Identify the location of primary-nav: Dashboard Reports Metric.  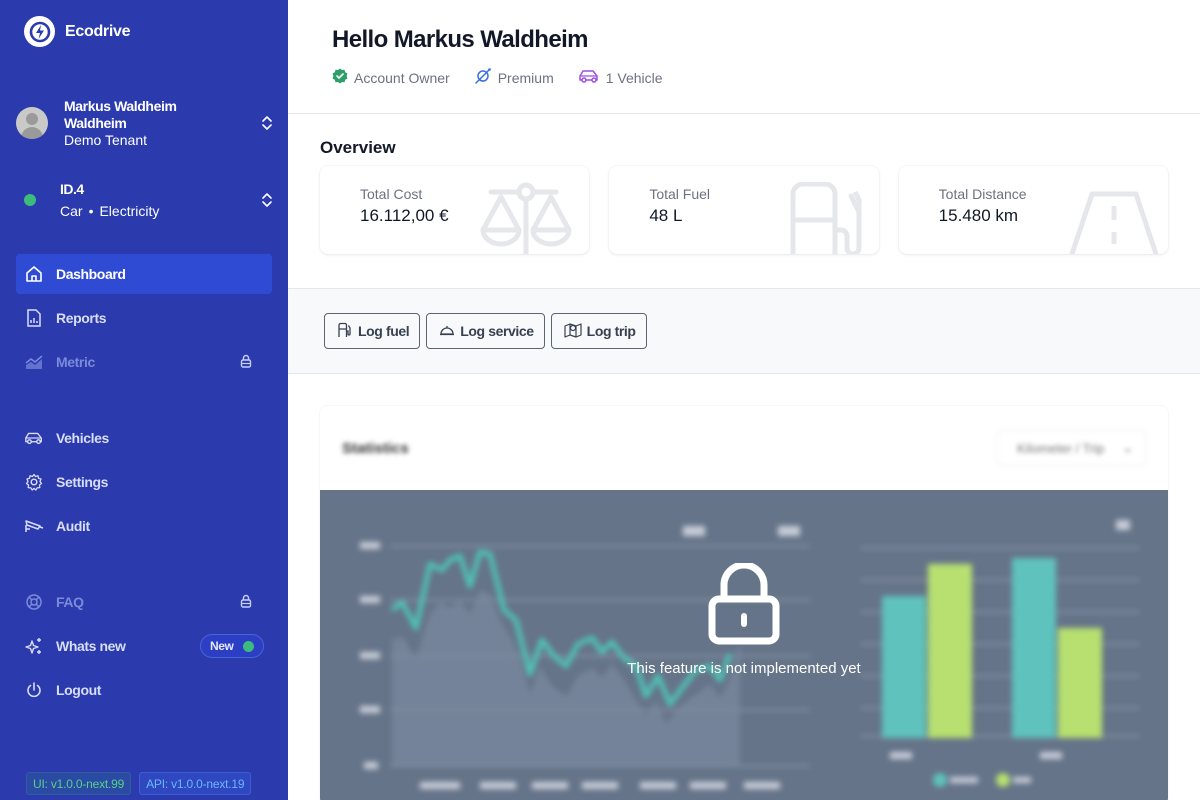
(144, 320).